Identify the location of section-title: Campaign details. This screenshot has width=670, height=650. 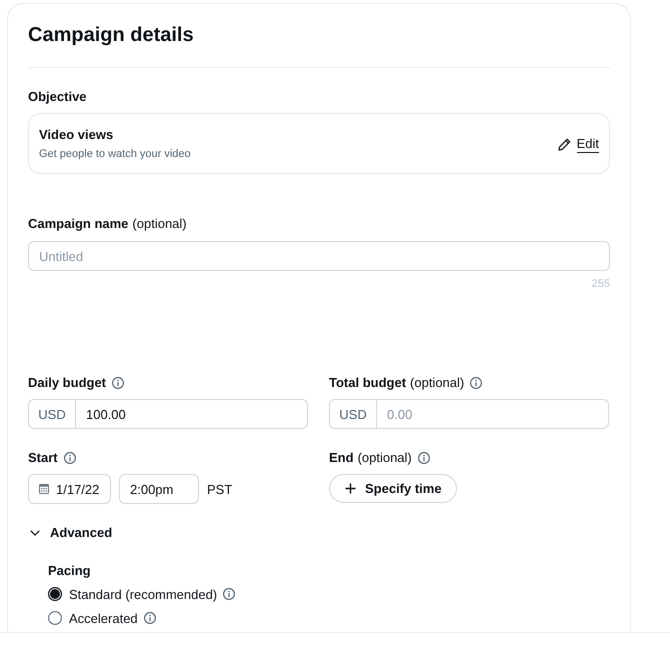
(111, 35).